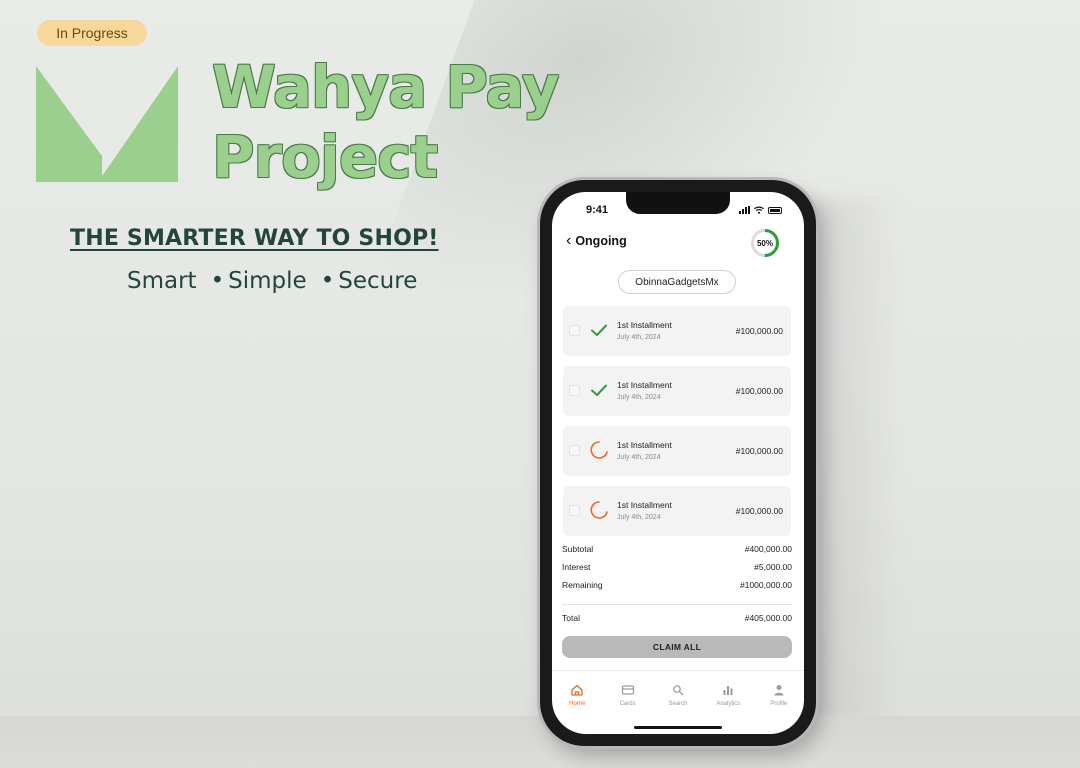 This screenshot has height=768, width=1080. I want to click on summary-row-subtotal: Subtotal #400,000.00, so click(677, 549).